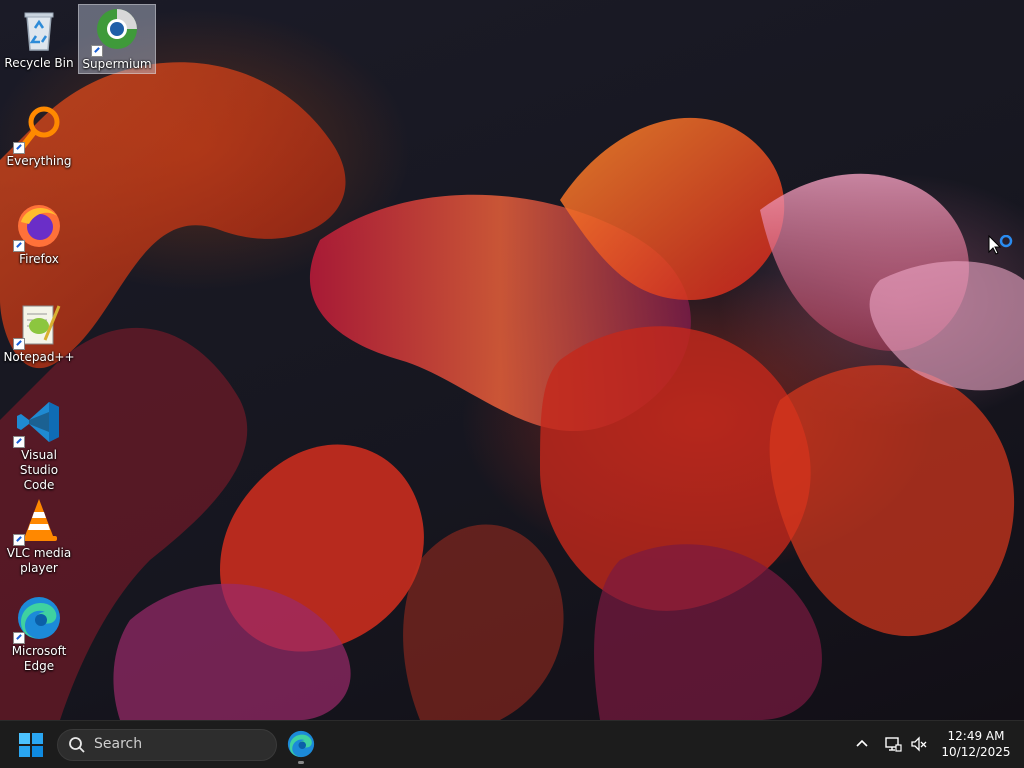  Describe the element at coordinates (39, 658) in the screenshot. I see `desktop-icon-label: Microsoft Edge` at that location.